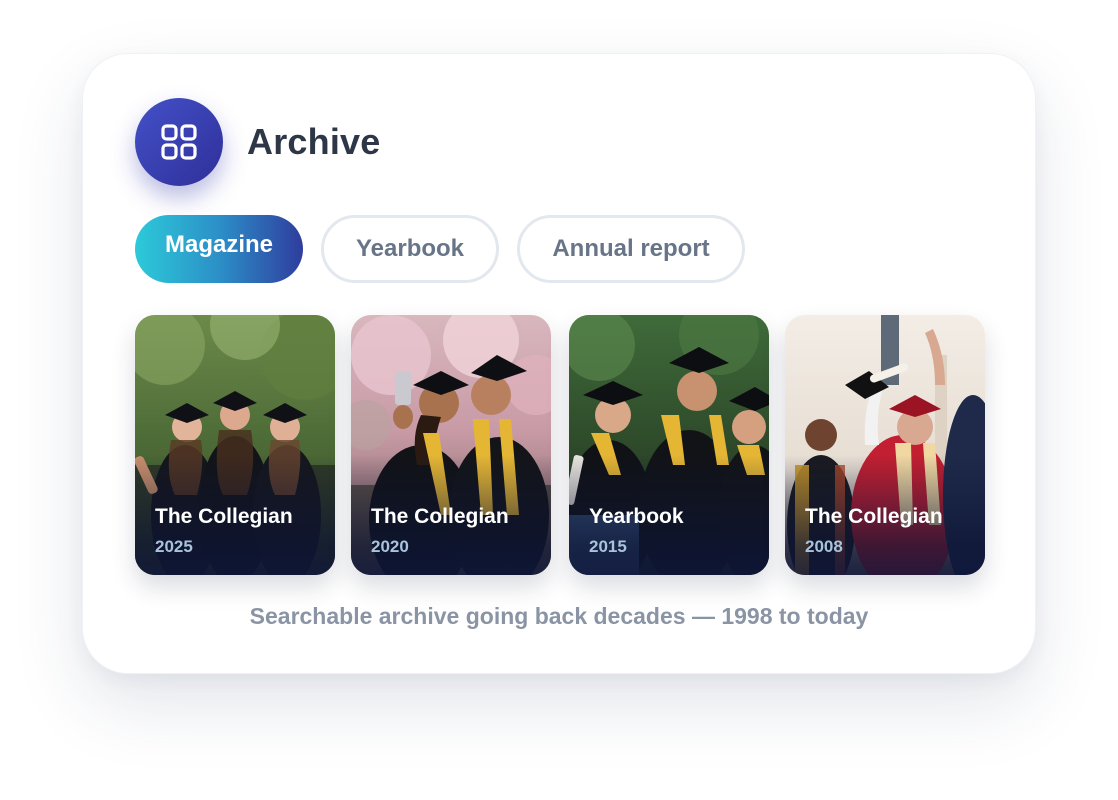 The height and width of the screenshot is (800, 1118). What do you see at coordinates (885, 445) in the screenshot?
I see `issue-card: The Collegian 2008` at bounding box center [885, 445].